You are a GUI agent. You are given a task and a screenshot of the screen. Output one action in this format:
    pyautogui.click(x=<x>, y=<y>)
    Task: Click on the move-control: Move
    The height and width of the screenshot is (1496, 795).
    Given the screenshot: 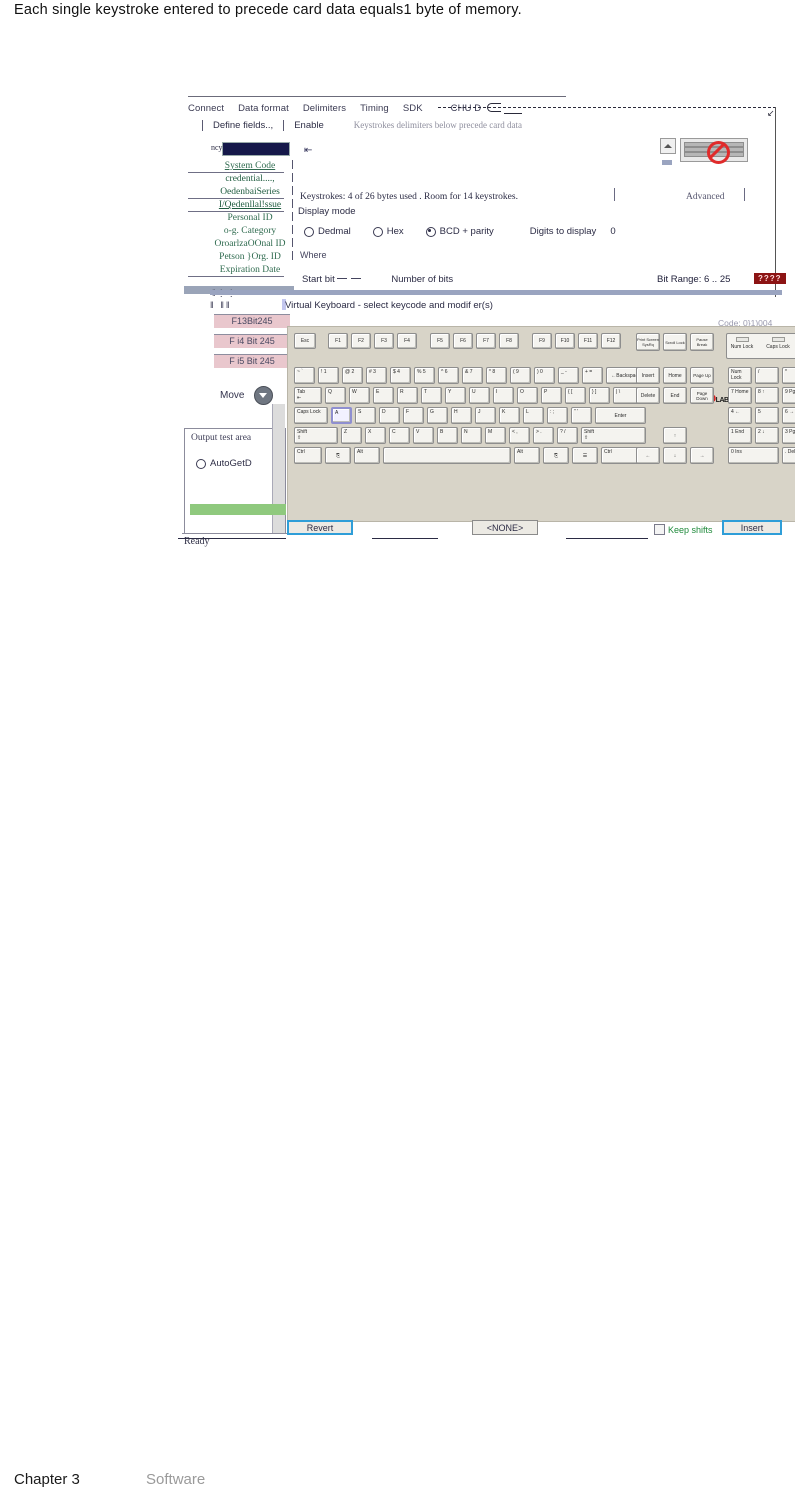 What is the action you would take?
    pyautogui.click(x=247, y=395)
    